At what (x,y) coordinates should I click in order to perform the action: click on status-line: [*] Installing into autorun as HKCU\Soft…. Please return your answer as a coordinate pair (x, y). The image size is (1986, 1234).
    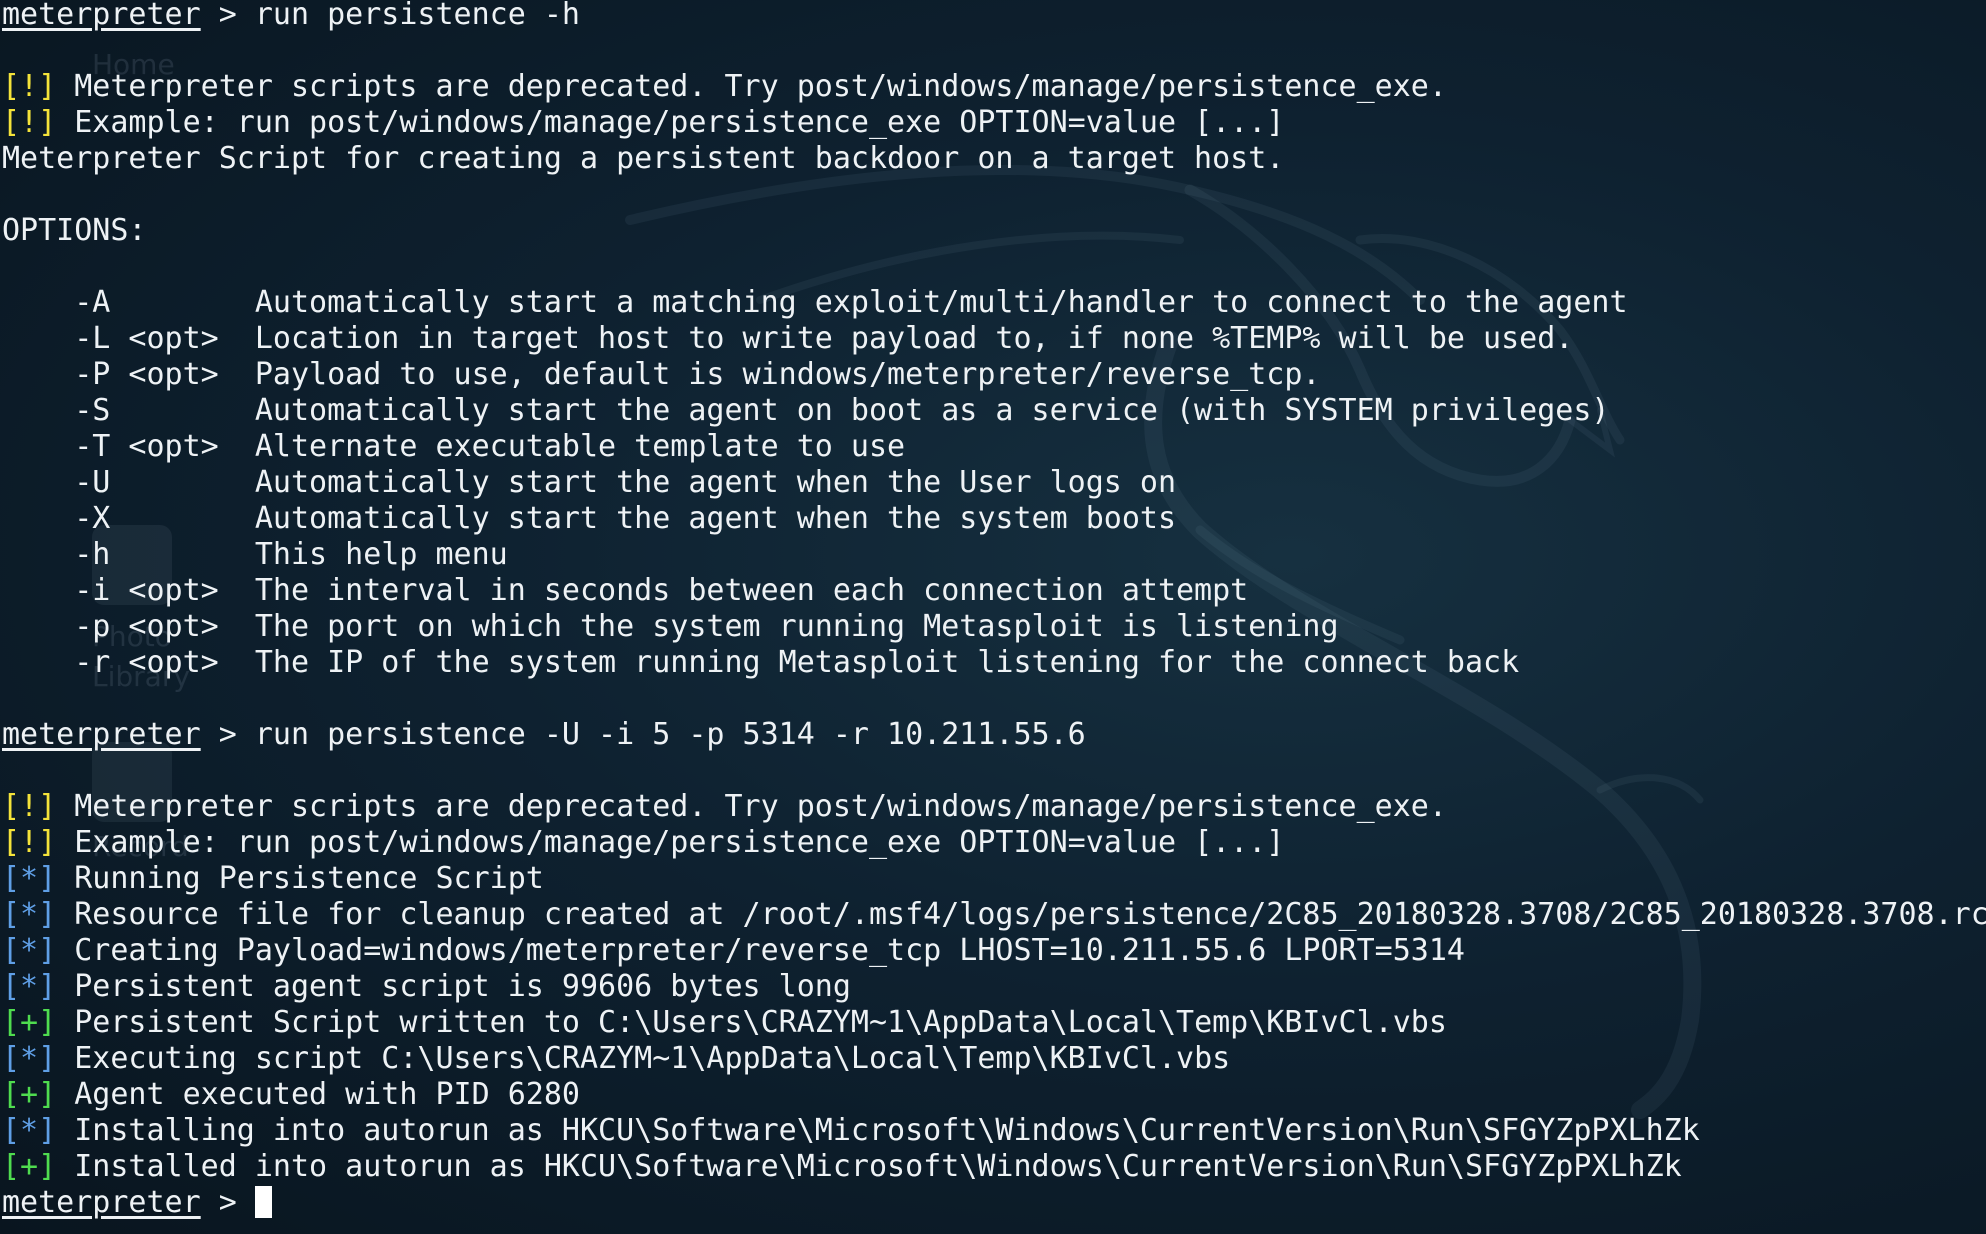
    Looking at the image, I should click on (994, 1131).